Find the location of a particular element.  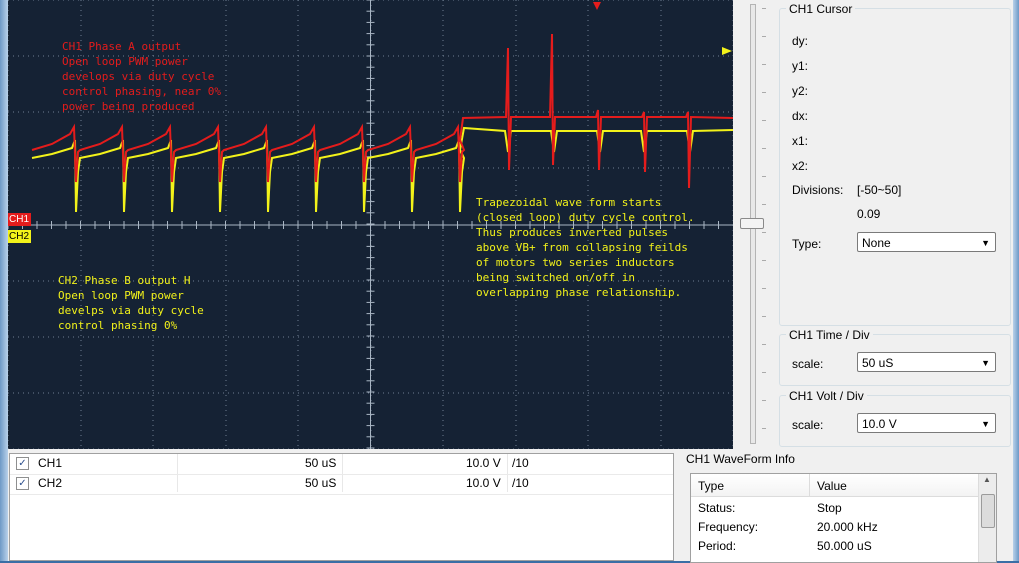

info-value: 50.000 uS is located at coordinates (844, 546).